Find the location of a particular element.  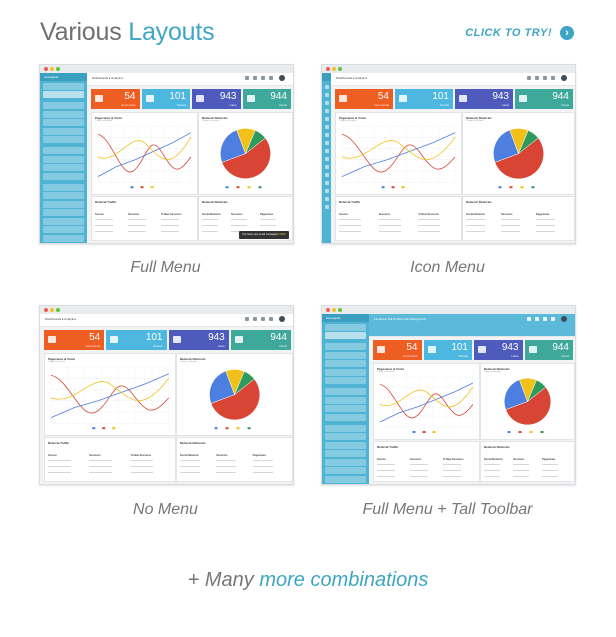

click-to-try-link: CLICK TO TRY! › is located at coordinates (519, 33).